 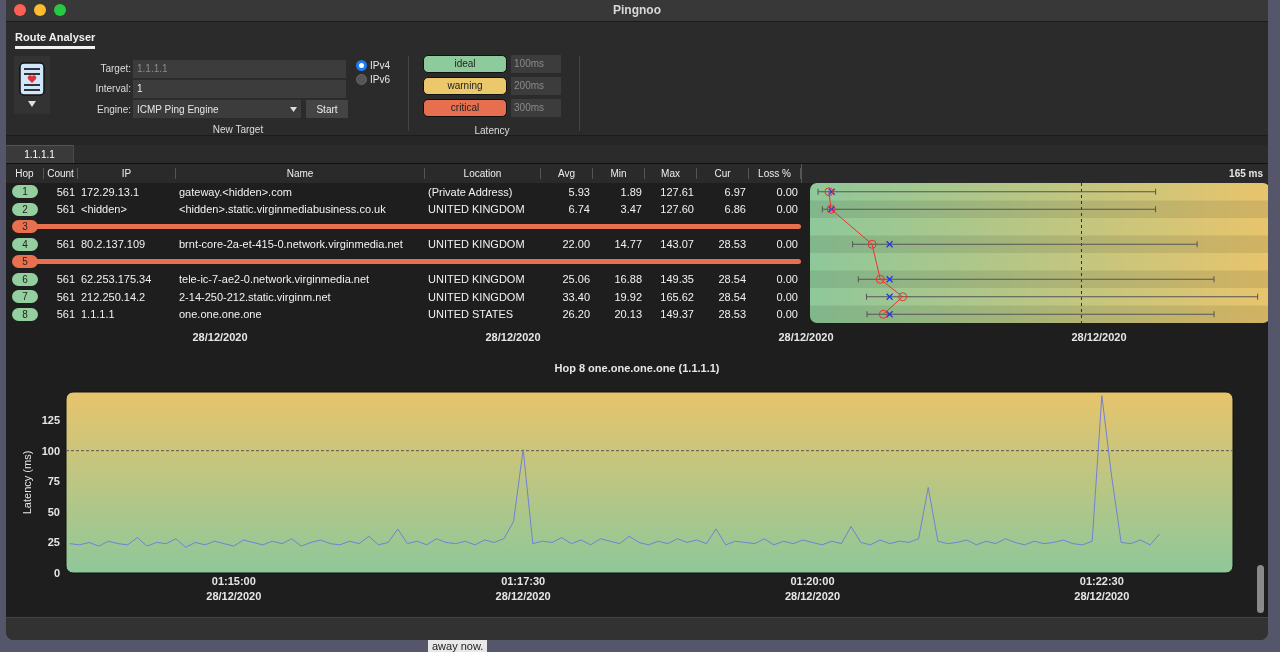 What do you see at coordinates (27, 482) in the screenshot?
I see `y-axis-label: Latency (ms)` at bounding box center [27, 482].